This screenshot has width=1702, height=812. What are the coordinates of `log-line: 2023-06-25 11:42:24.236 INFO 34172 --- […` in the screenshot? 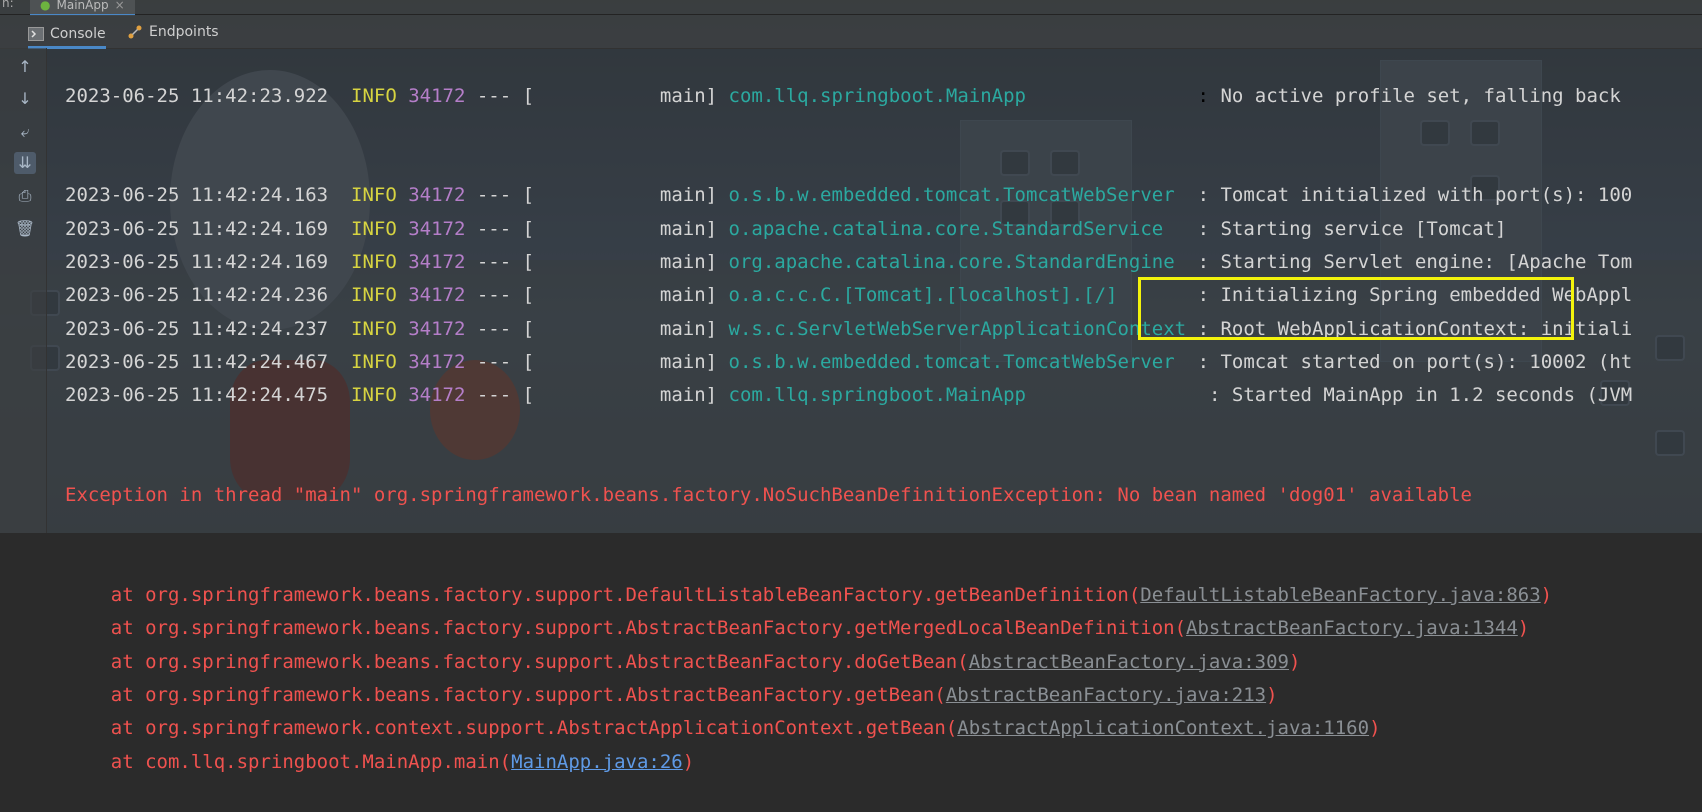 It's located at (883, 295).